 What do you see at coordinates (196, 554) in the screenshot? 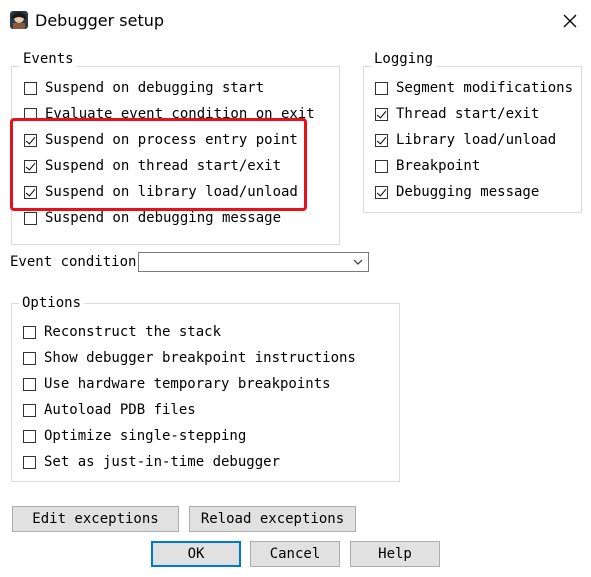
I see `ok-button: OK` at bounding box center [196, 554].